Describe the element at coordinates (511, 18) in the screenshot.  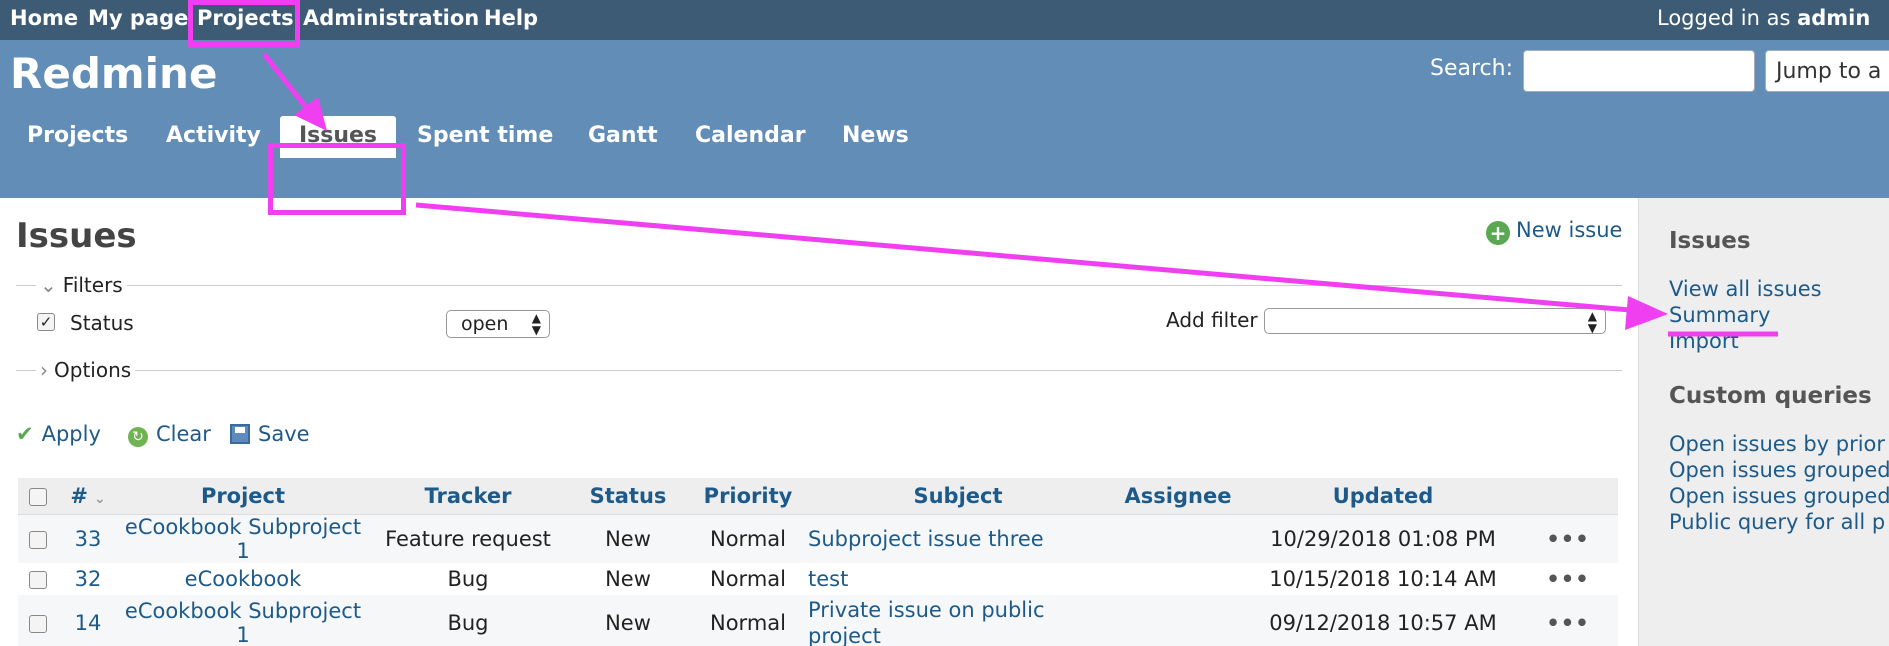
I see `top-menu-help: Help` at that location.